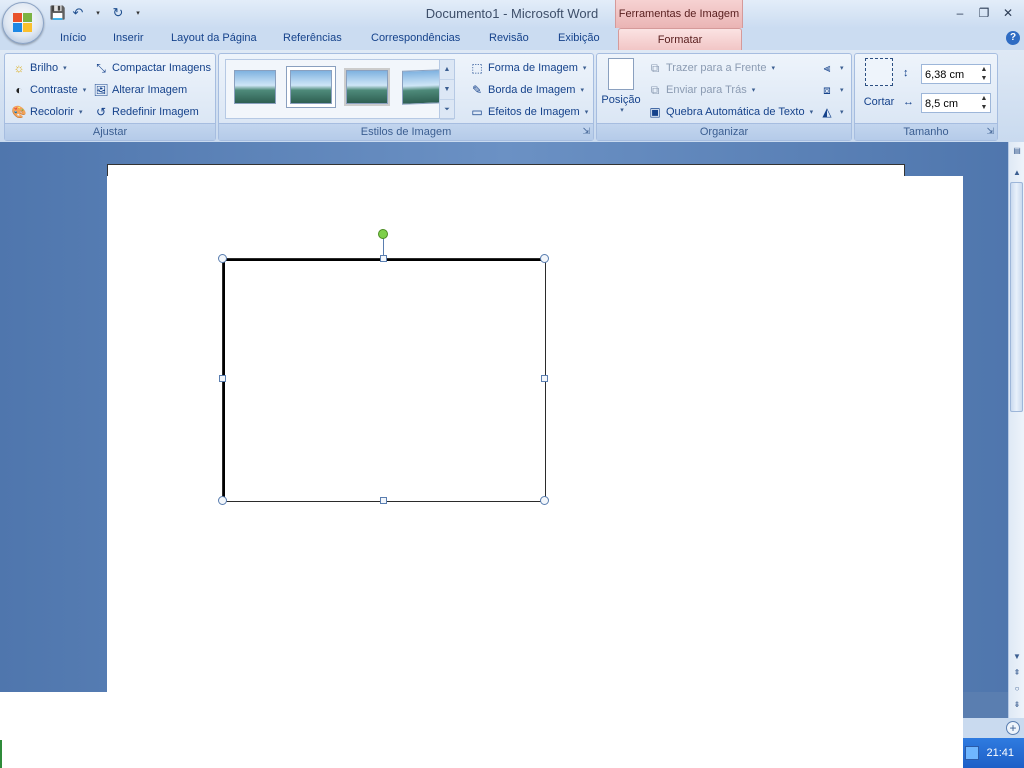 The width and height of the screenshot is (1024, 768). What do you see at coordinates (544, 378) in the screenshot?
I see `resize-handle-right` at bounding box center [544, 378].